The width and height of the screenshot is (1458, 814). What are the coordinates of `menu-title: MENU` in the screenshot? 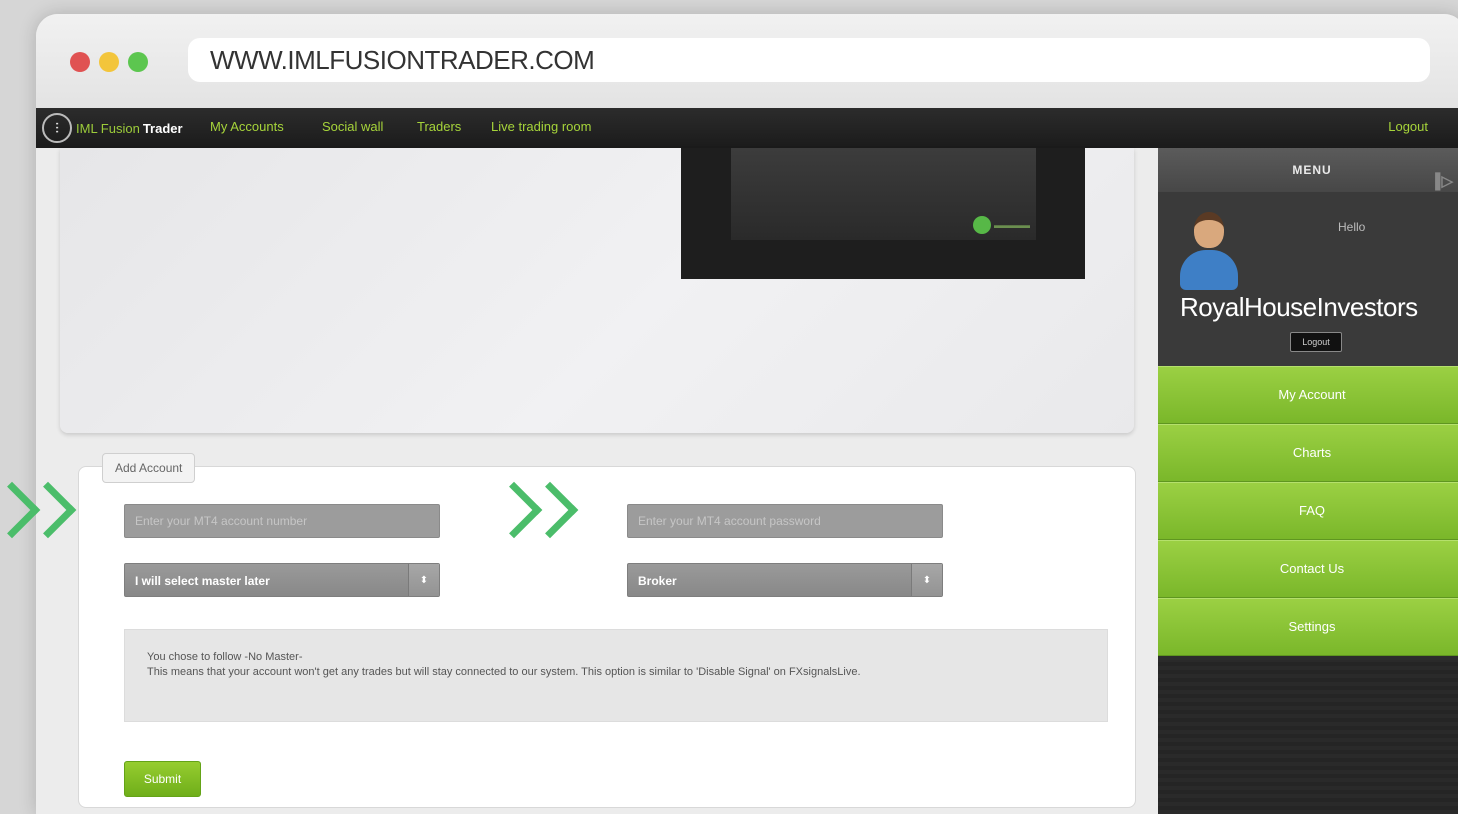 It's located at (1312, 170).